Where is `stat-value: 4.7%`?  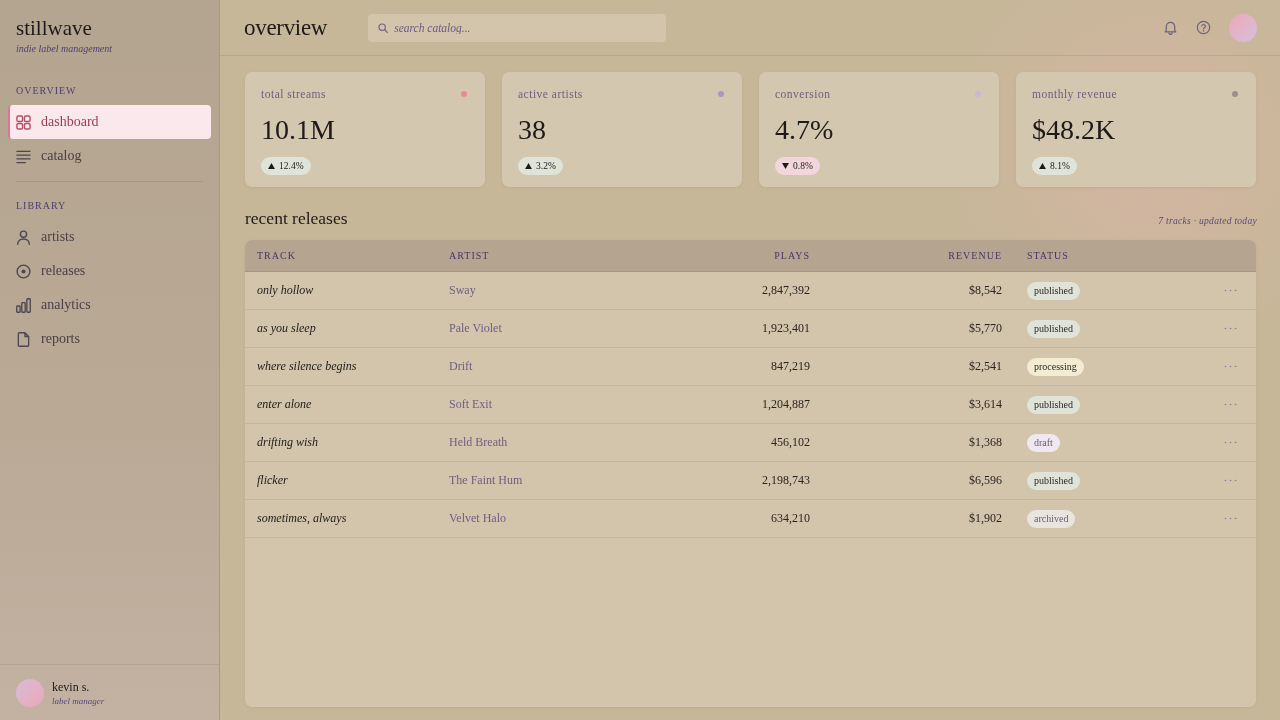 stat-value: 4.7% is located at coordinates (805, 130).